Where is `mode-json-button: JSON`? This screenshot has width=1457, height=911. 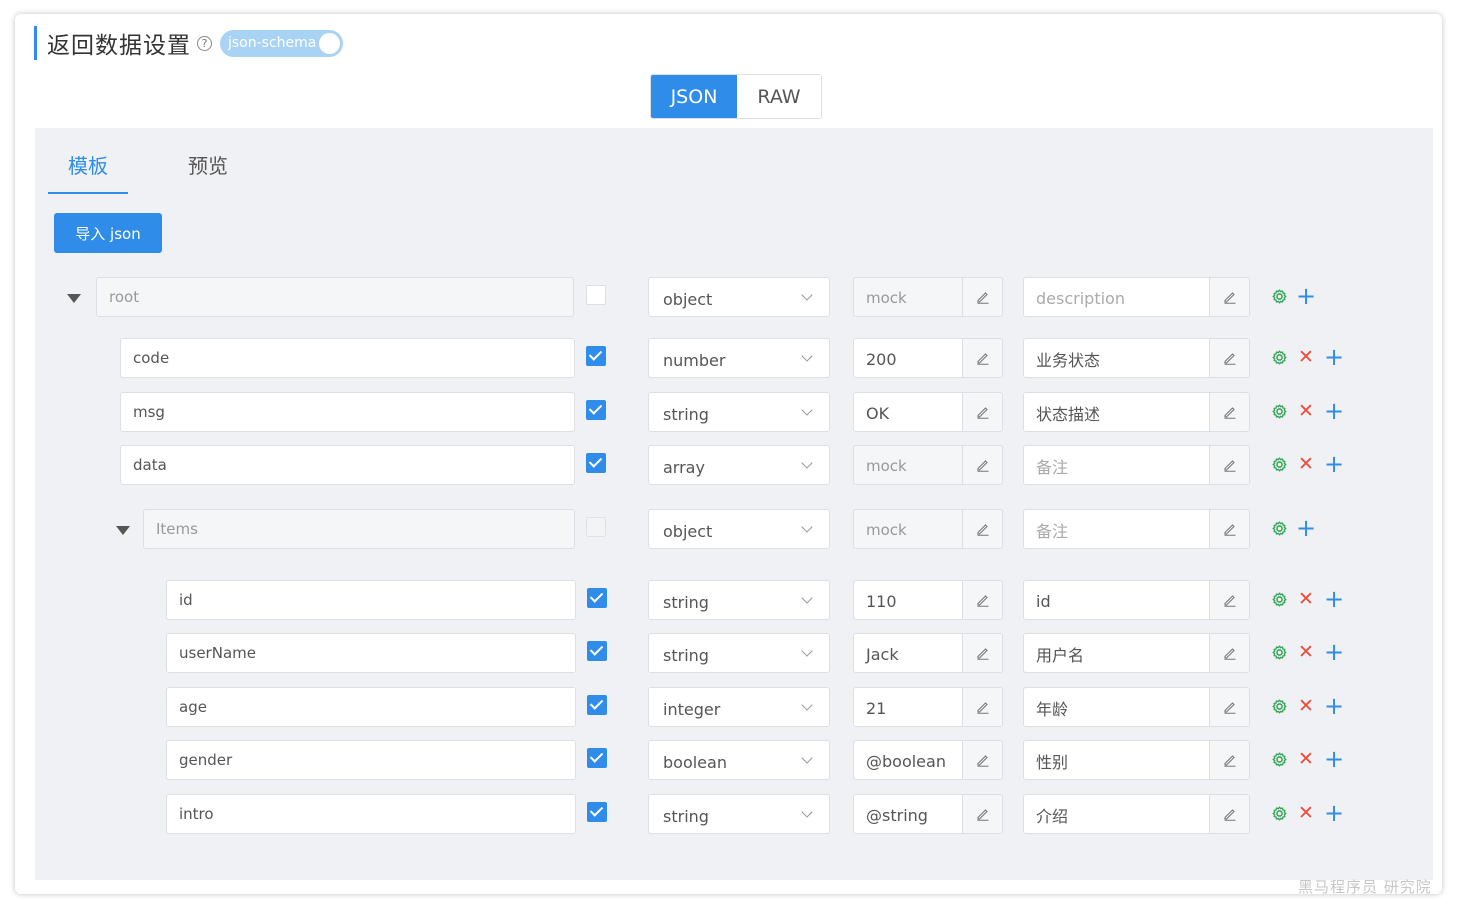 mode-json-button: JSON is located at coordinates (694, 96).